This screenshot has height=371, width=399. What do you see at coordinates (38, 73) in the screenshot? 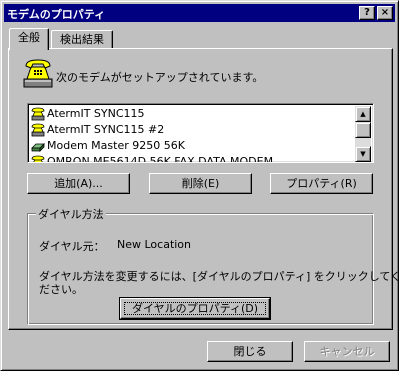
I see `telephone-modem-icon` at bounding box center [38, 73].